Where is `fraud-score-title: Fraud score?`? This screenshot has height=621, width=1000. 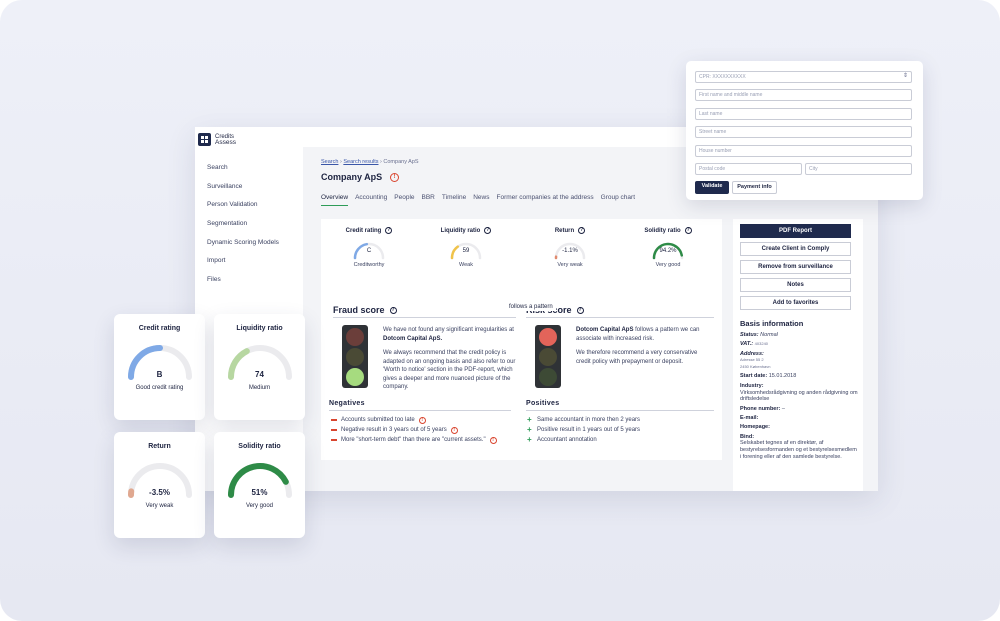 fraud-score-title: Fraud score? is located at coordinates (365, 310).